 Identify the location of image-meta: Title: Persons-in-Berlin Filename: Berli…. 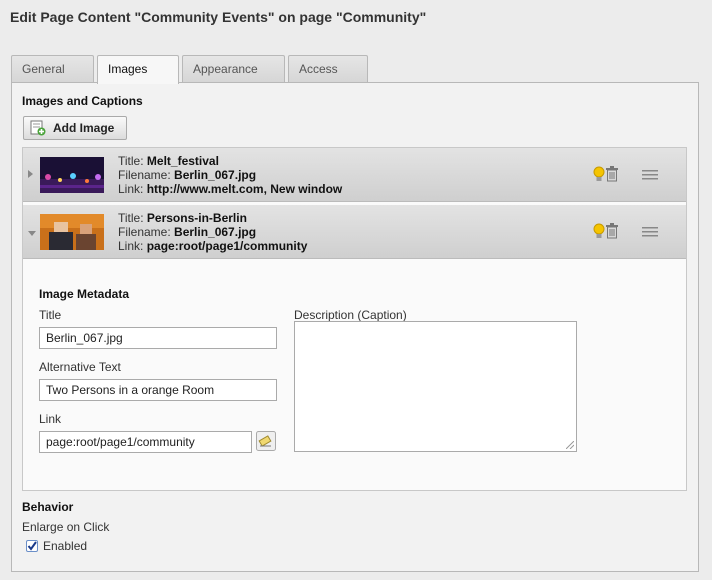
(213, 232).